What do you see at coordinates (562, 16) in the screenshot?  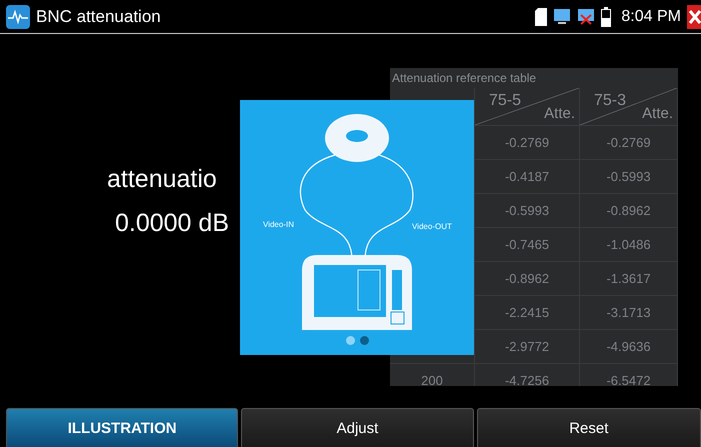 I see `monitor-icon` at bounding box center [562, 16].